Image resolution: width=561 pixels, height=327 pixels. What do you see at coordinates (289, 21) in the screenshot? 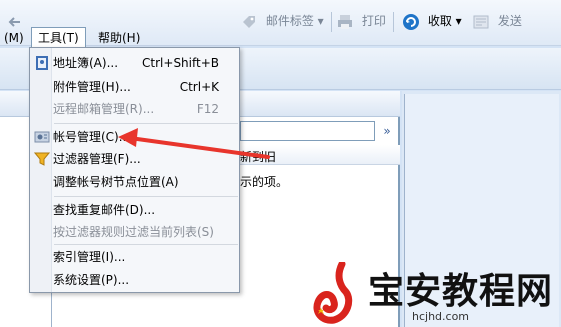
I see `mail-tag-label: 邮件标签` at bounding box center [289, 21].